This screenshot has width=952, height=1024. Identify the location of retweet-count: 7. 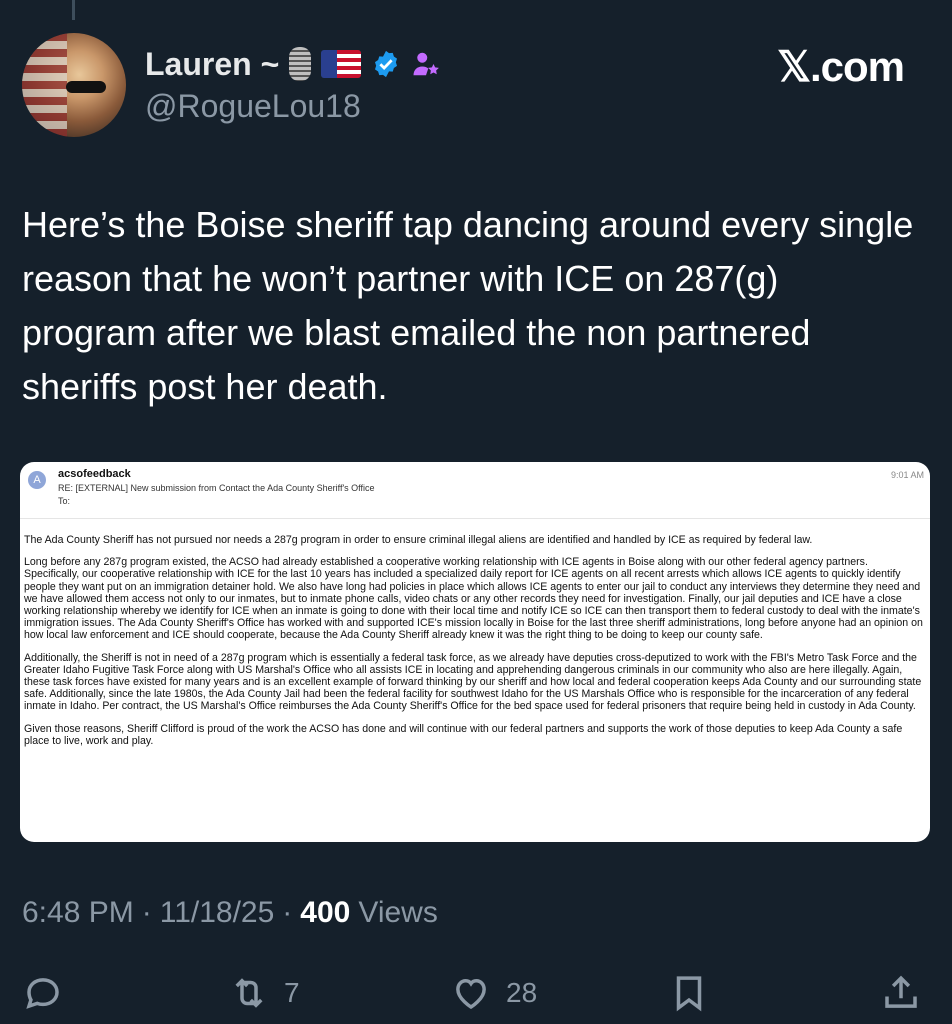
(292, 992).